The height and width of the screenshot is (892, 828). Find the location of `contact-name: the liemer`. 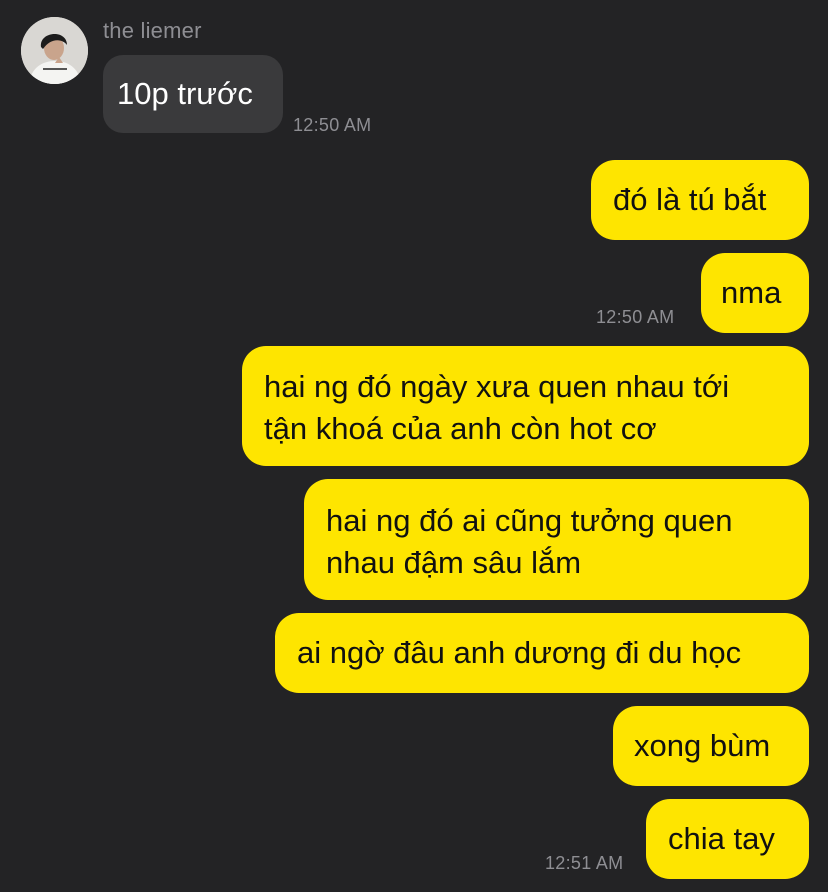

contact-name: the liemer is located at coordinates (152, 30).